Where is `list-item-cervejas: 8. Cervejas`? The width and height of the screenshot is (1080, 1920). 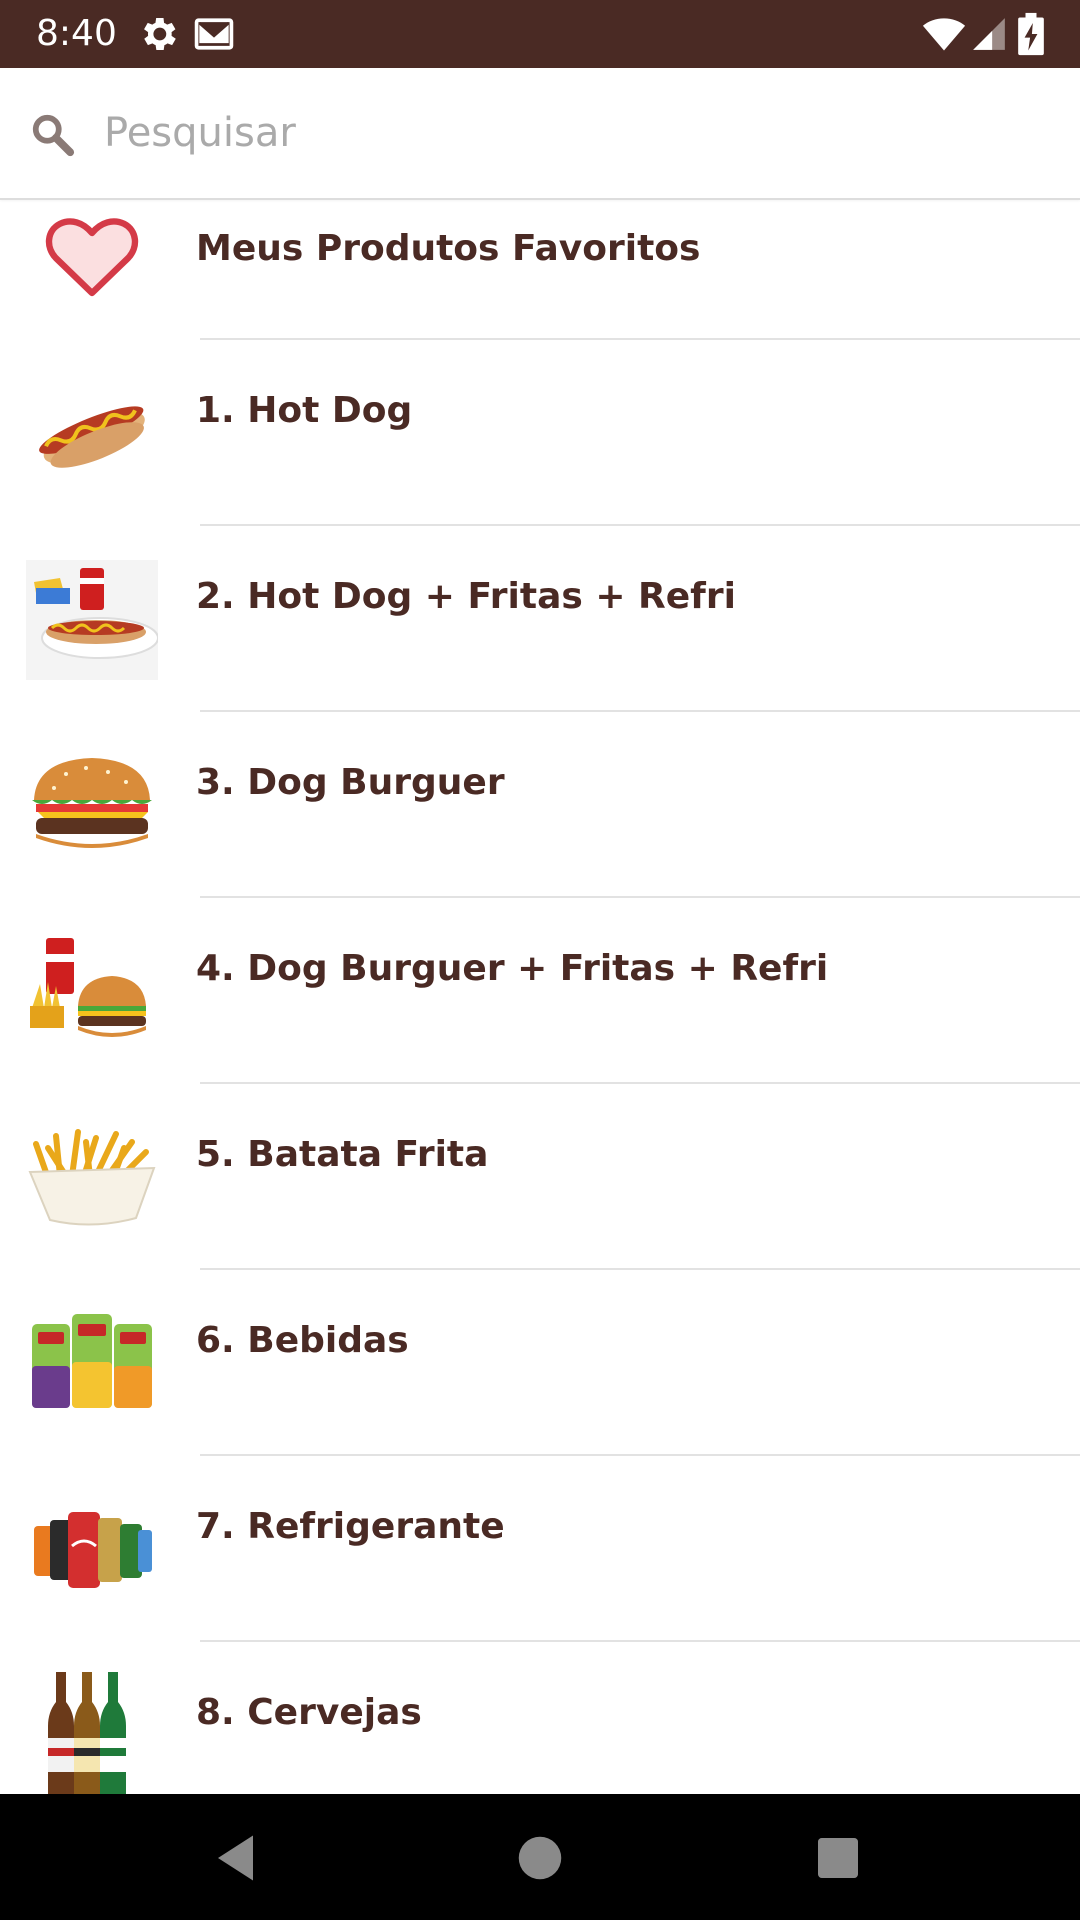 list-item-cervejas: 8. Cervejas is located at coordinates (540, 1718).